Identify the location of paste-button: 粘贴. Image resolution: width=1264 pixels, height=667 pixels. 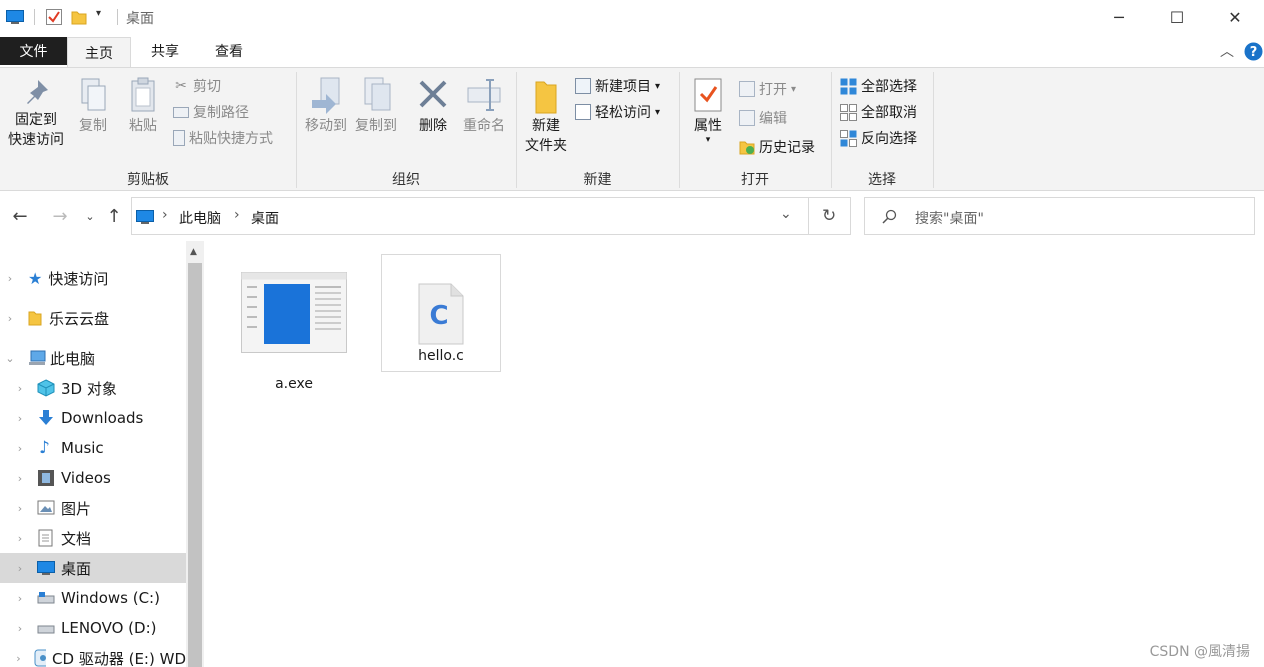
(143, 106).